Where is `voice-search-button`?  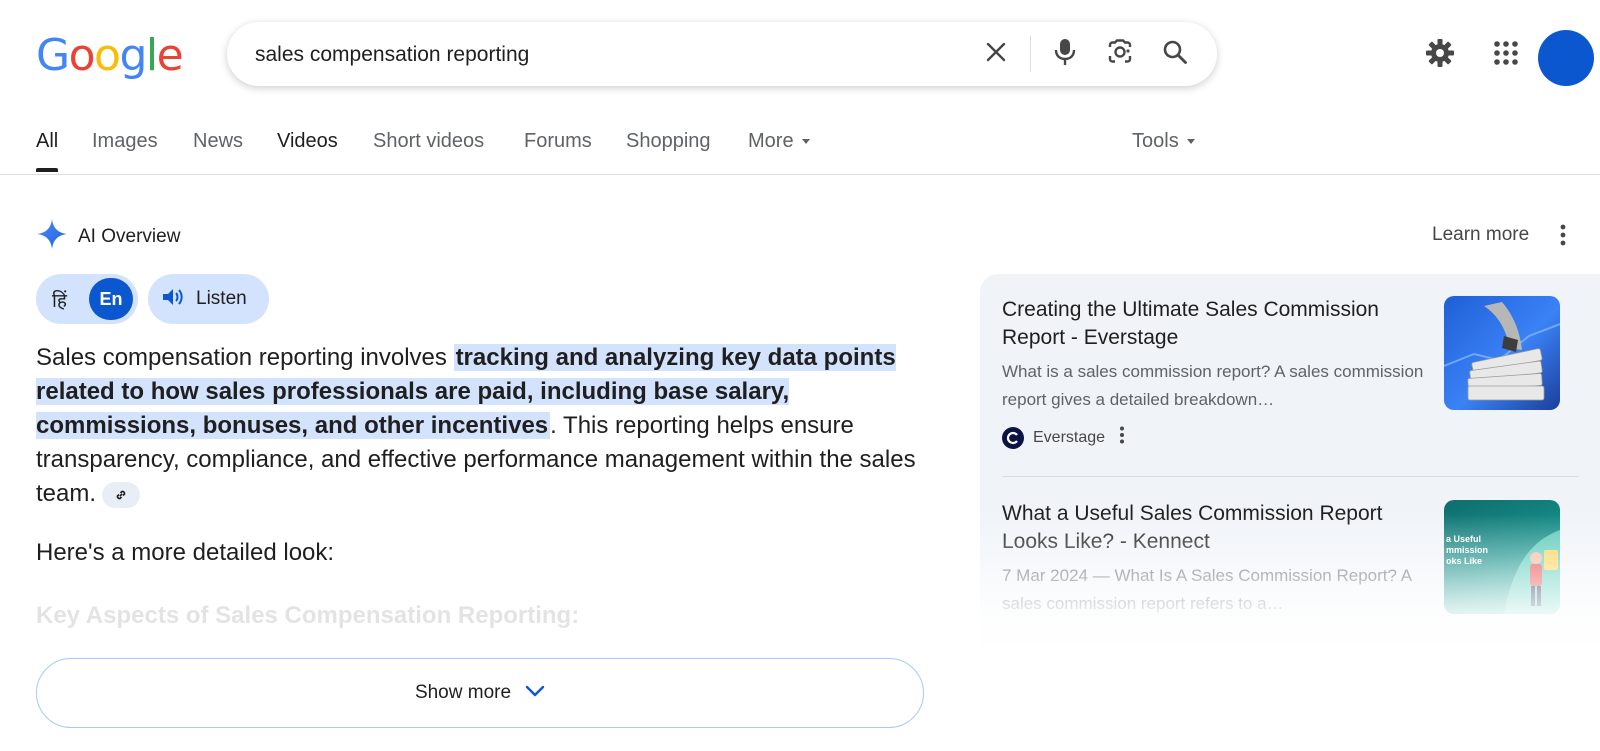
voice-search-button is located at coordinates (1065, 54).